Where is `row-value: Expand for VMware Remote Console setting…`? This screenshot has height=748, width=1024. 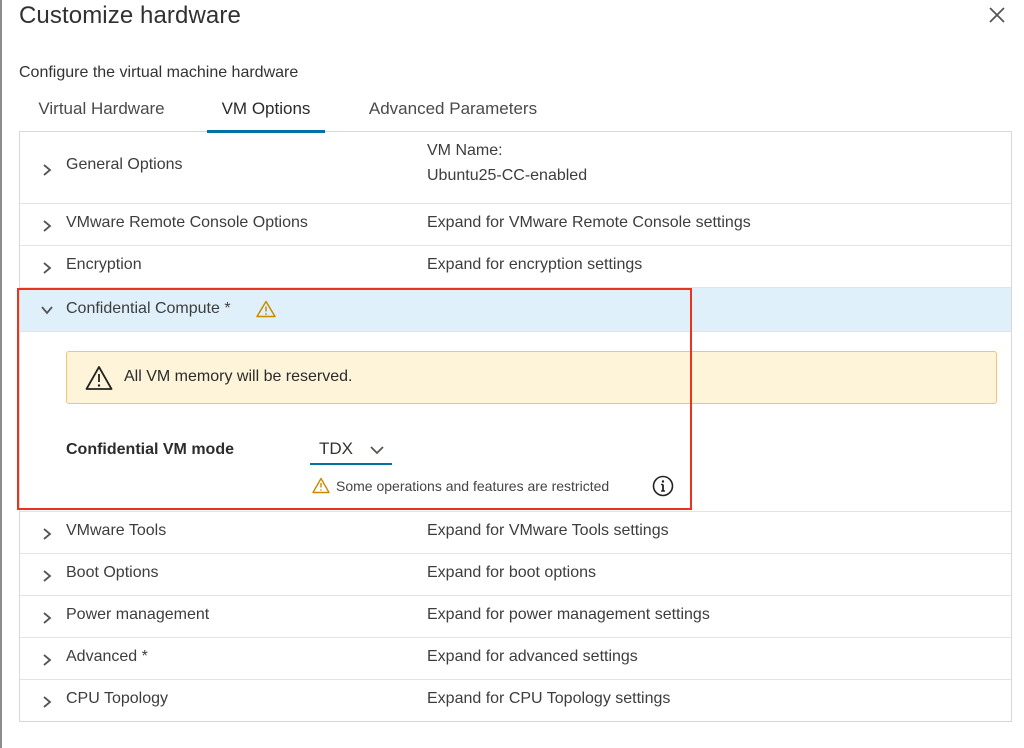 row-value: Expand for VMware Remote Console setting… is located at coordinates (589, 222).